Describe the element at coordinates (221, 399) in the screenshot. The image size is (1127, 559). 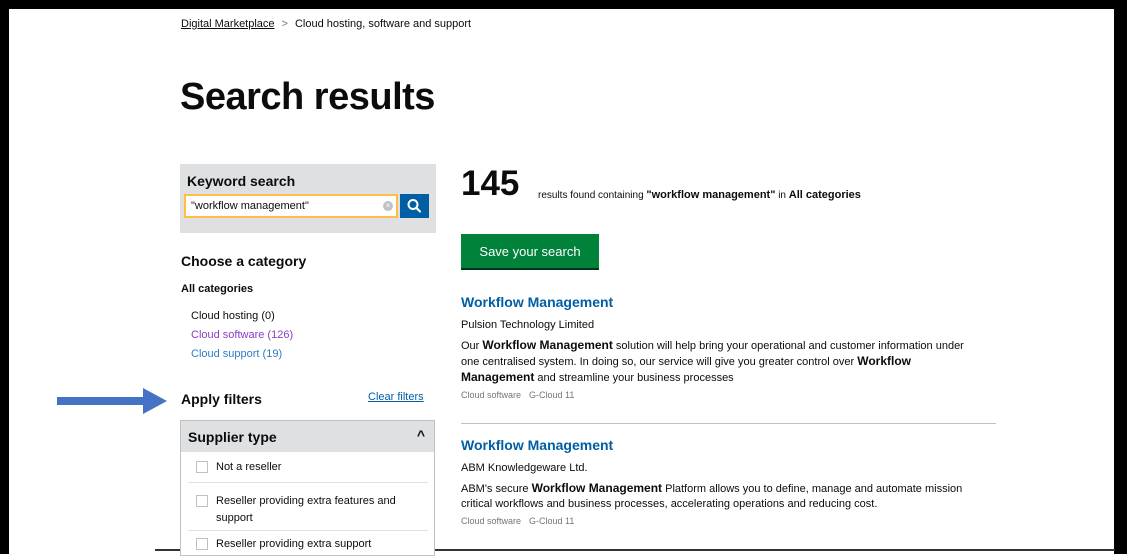
I see `apply-filters-heading: Apply filters` at that location.